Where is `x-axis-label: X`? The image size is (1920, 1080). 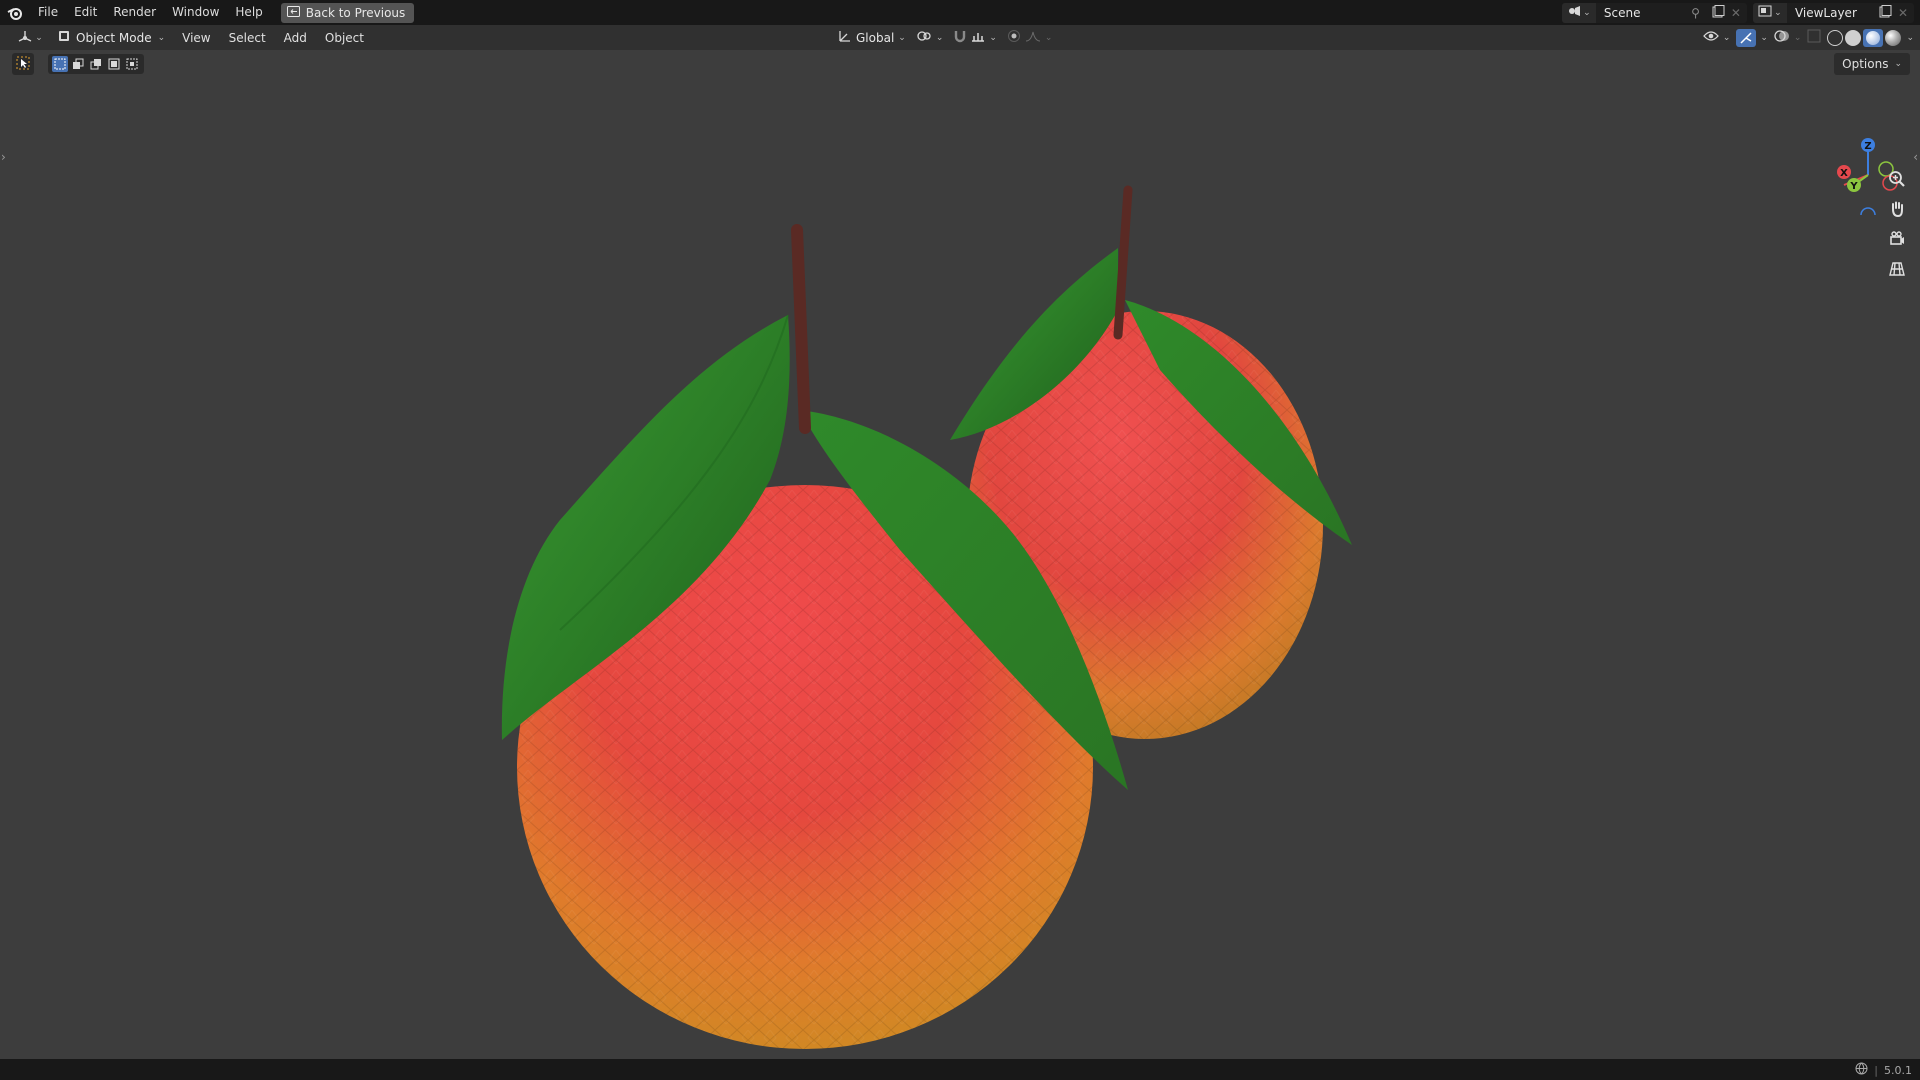 x-axis-label: X is located at coordinates (1844, 173).